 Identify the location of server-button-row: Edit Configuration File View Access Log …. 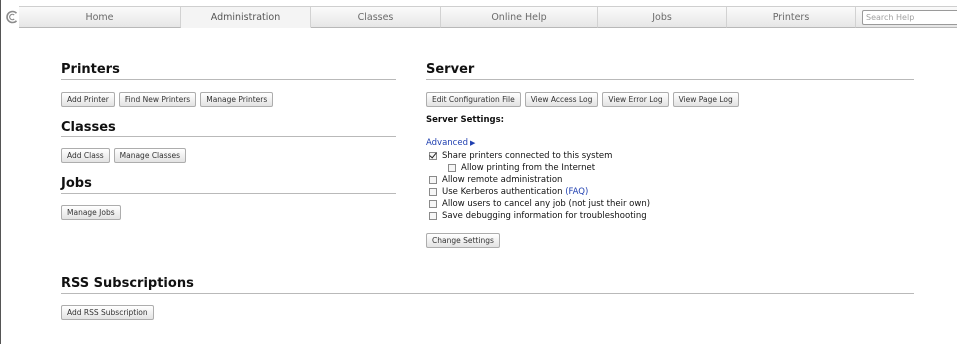
(582, 99).